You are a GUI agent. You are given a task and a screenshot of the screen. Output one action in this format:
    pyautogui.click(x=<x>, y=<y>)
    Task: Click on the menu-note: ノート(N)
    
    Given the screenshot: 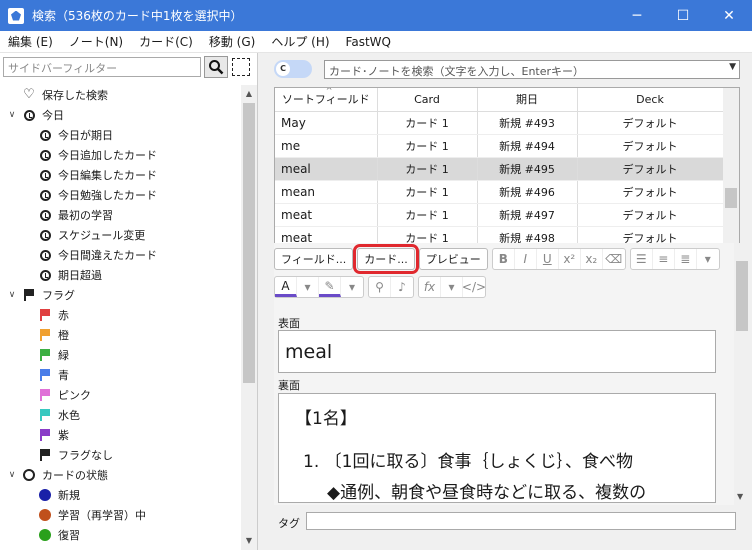 What is the action you would take?
    pyautogui.click(x=96, y=41)
    